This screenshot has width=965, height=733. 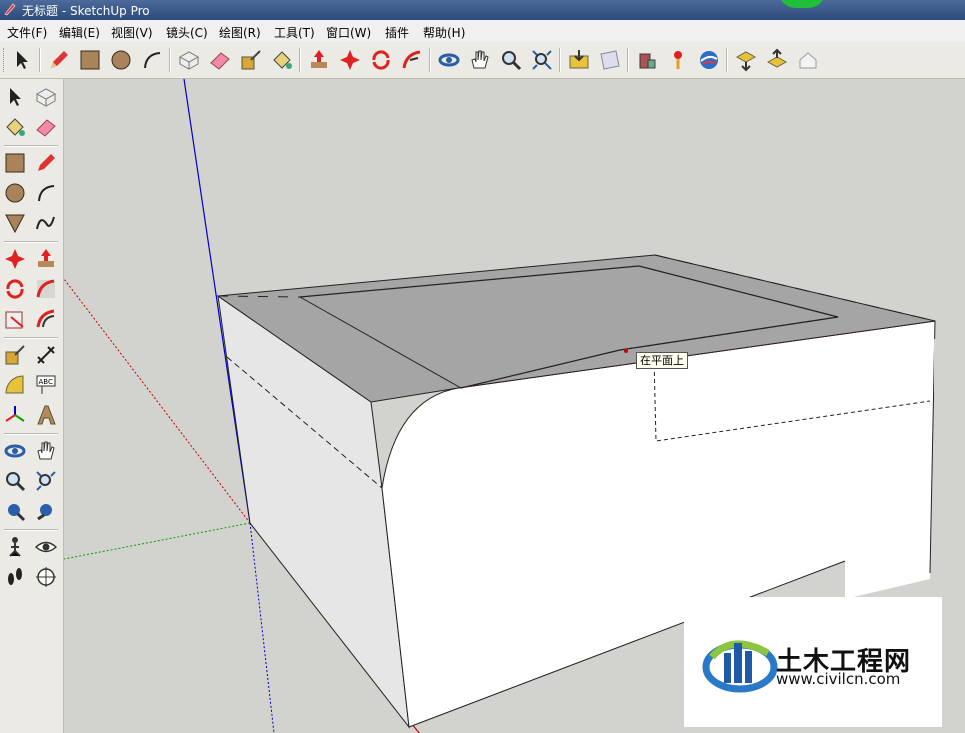 I want to click on share-model-icon, so click(x=610, y=60).